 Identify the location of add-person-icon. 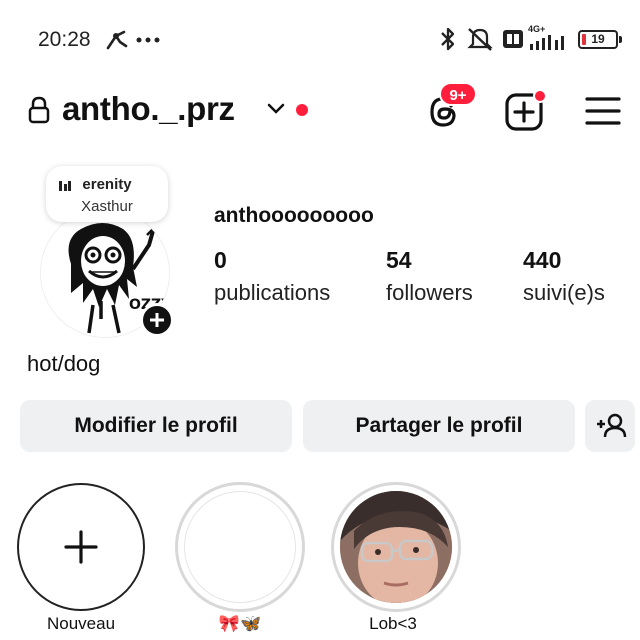
(612, 425).